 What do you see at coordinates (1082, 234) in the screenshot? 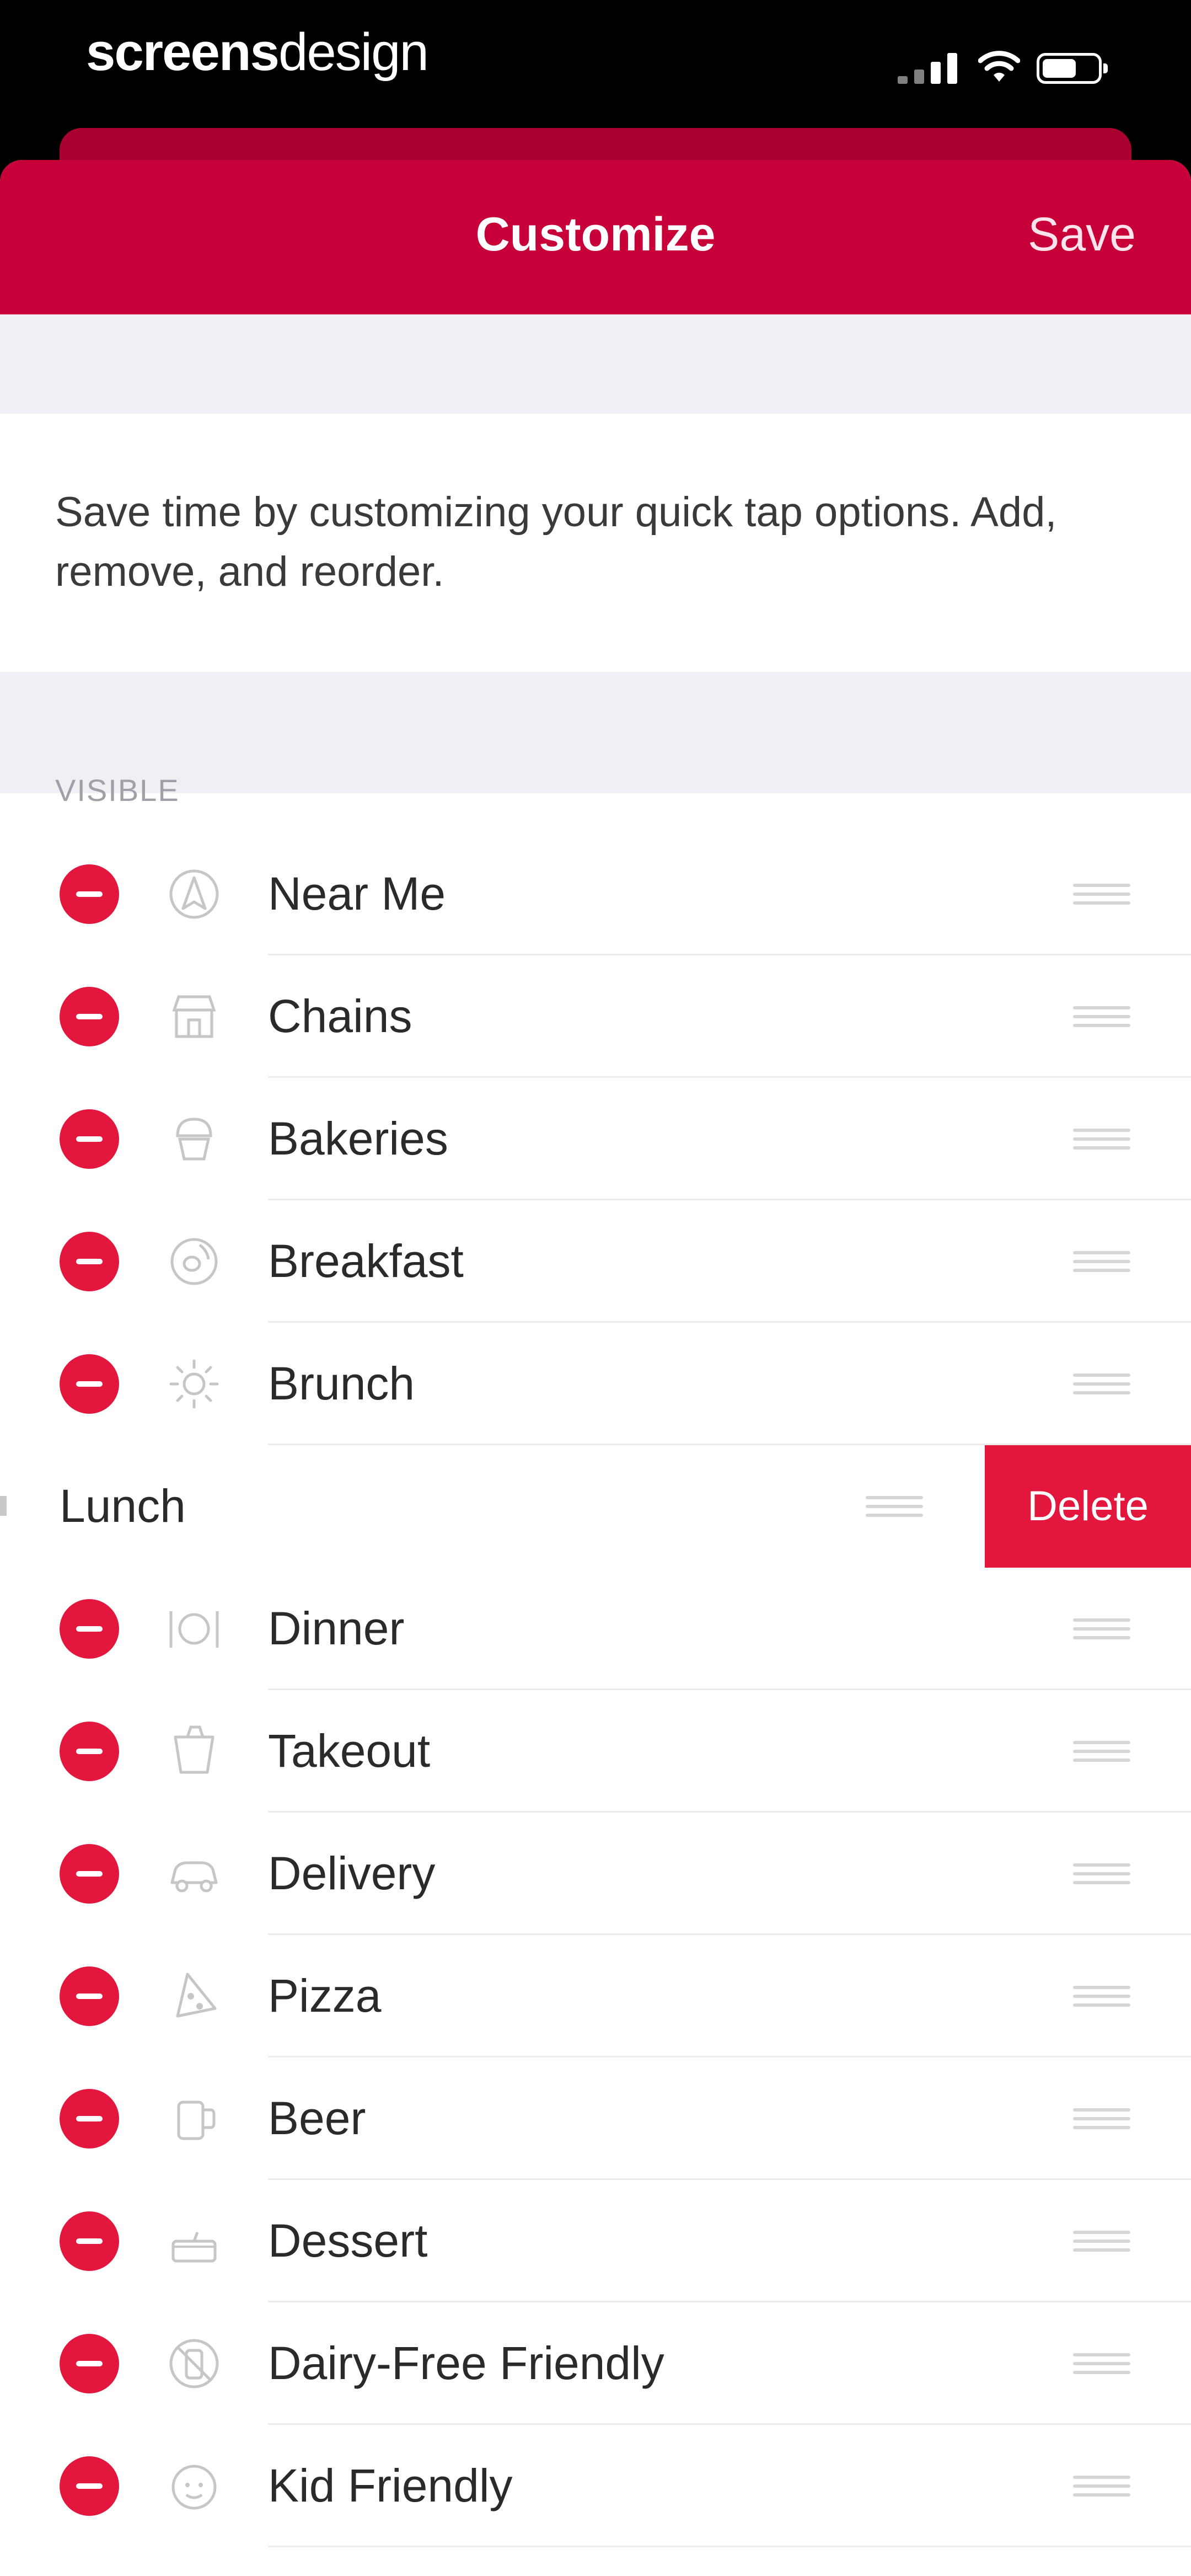
I see `save-button: Save` at bounding box center [1082, 234].